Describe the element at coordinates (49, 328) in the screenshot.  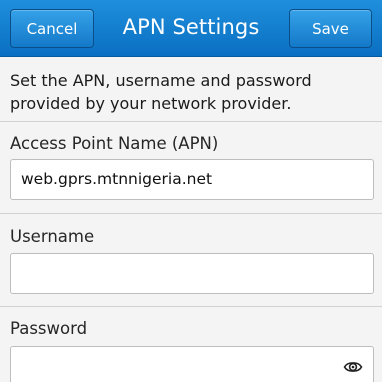
I see `password-label: Password` at that location.